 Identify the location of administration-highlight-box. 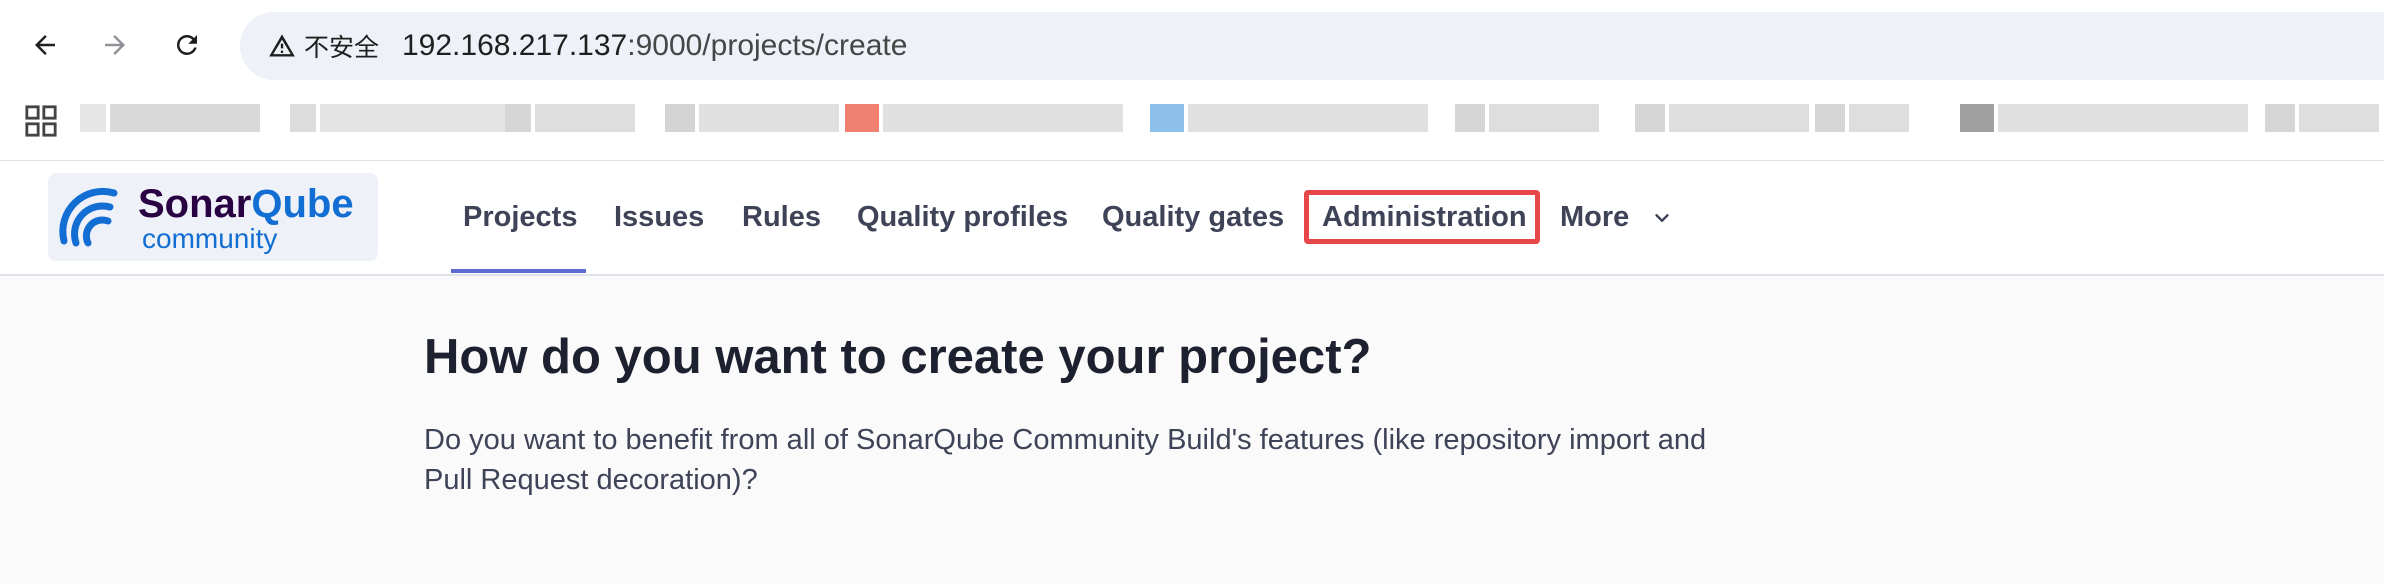
(1422, 217).